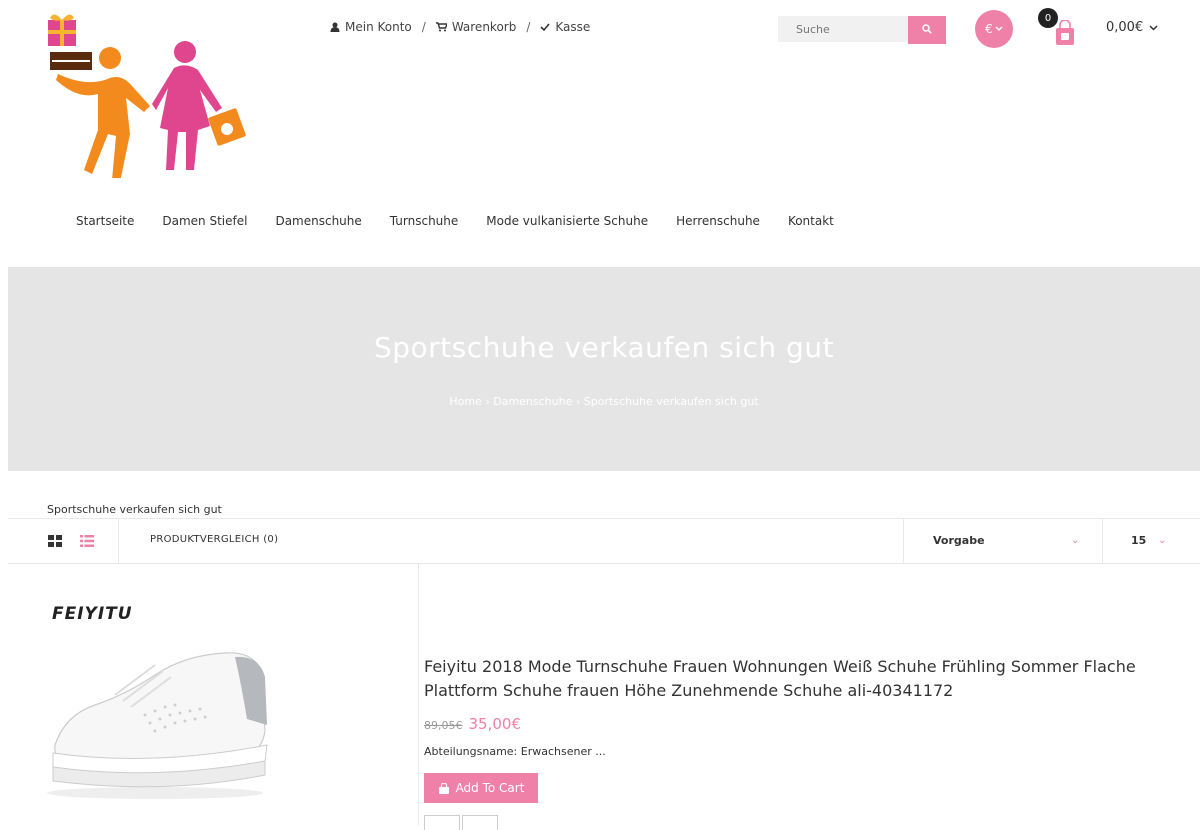  I want to click on add-to-cart-label: Add To Cart, so click(490, 788).